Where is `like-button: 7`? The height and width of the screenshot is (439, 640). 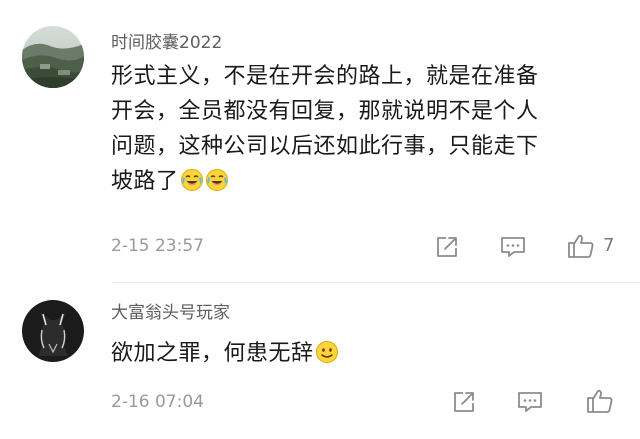
like-button: 7 is located at coordinates (590, 246).